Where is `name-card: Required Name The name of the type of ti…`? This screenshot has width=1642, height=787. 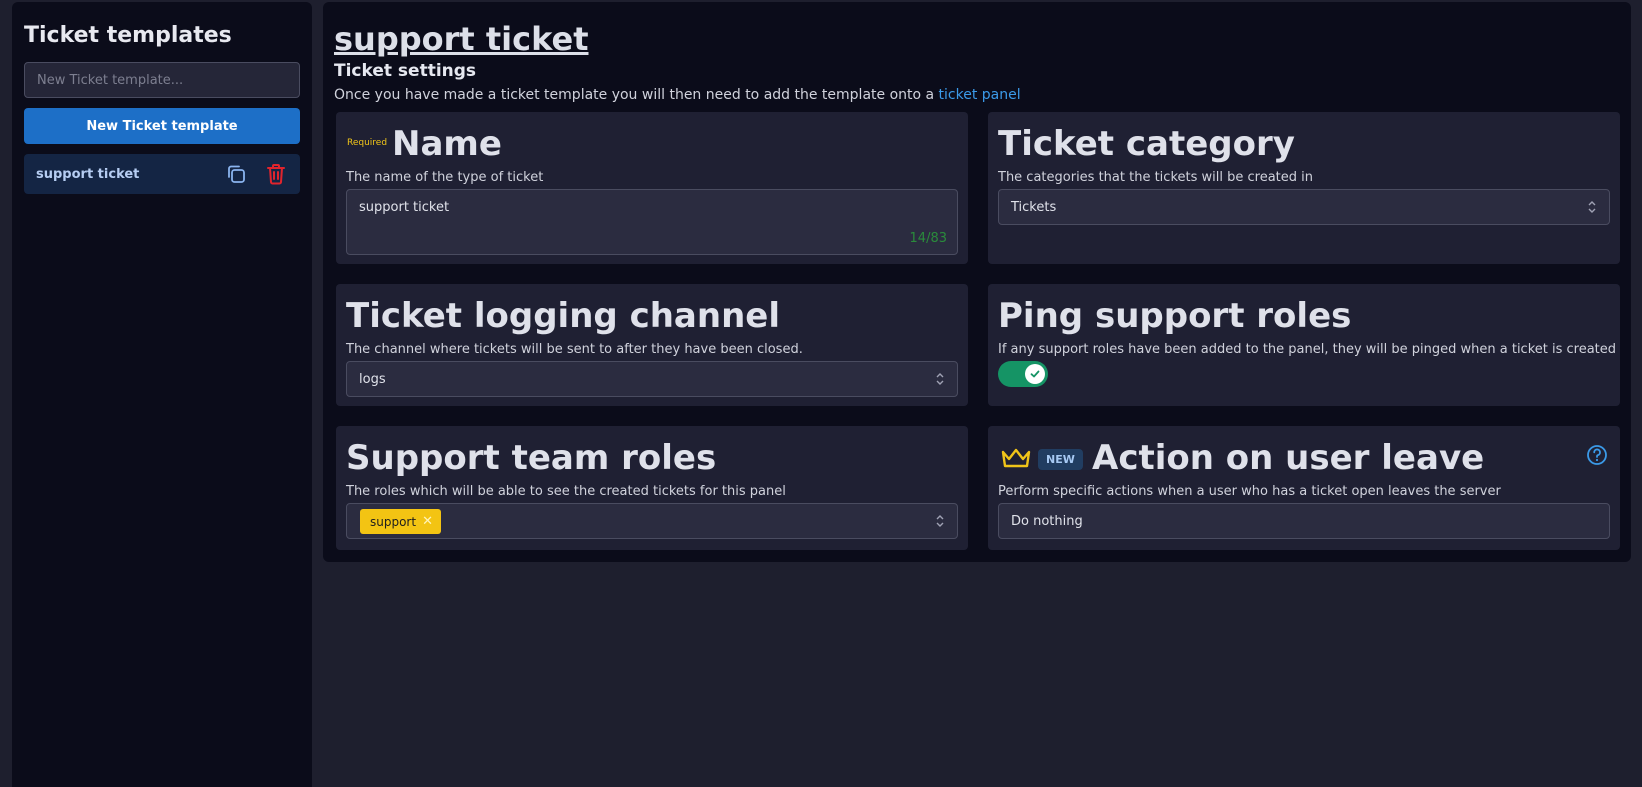 name-card: Required Name The name of the type of ti… is located at coordinates (652, 188).